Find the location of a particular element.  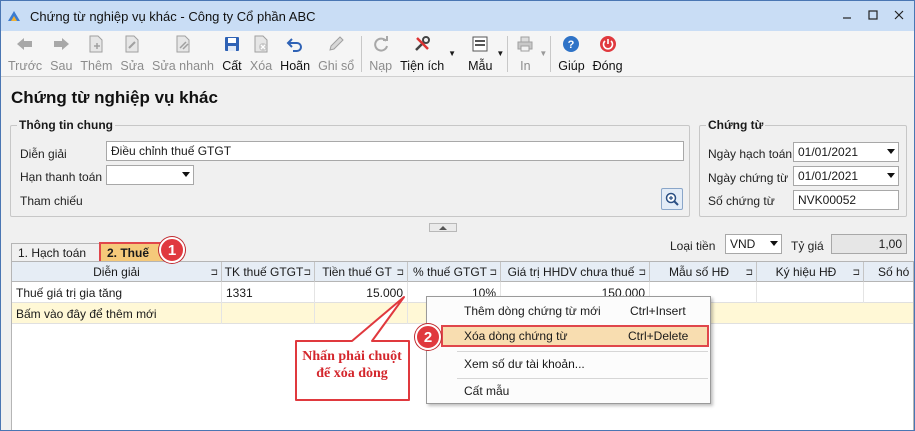

menu-item-delete-row: Xóa dòng chứng từ Ctrl+Delete is located at coordinates (575, 336).